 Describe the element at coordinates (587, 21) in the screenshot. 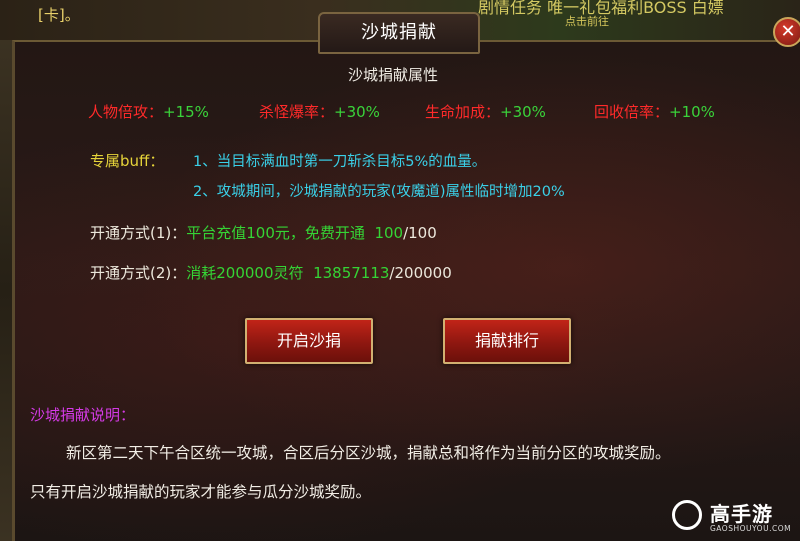

I see `game-event-subtext: 点击前往` at that location.